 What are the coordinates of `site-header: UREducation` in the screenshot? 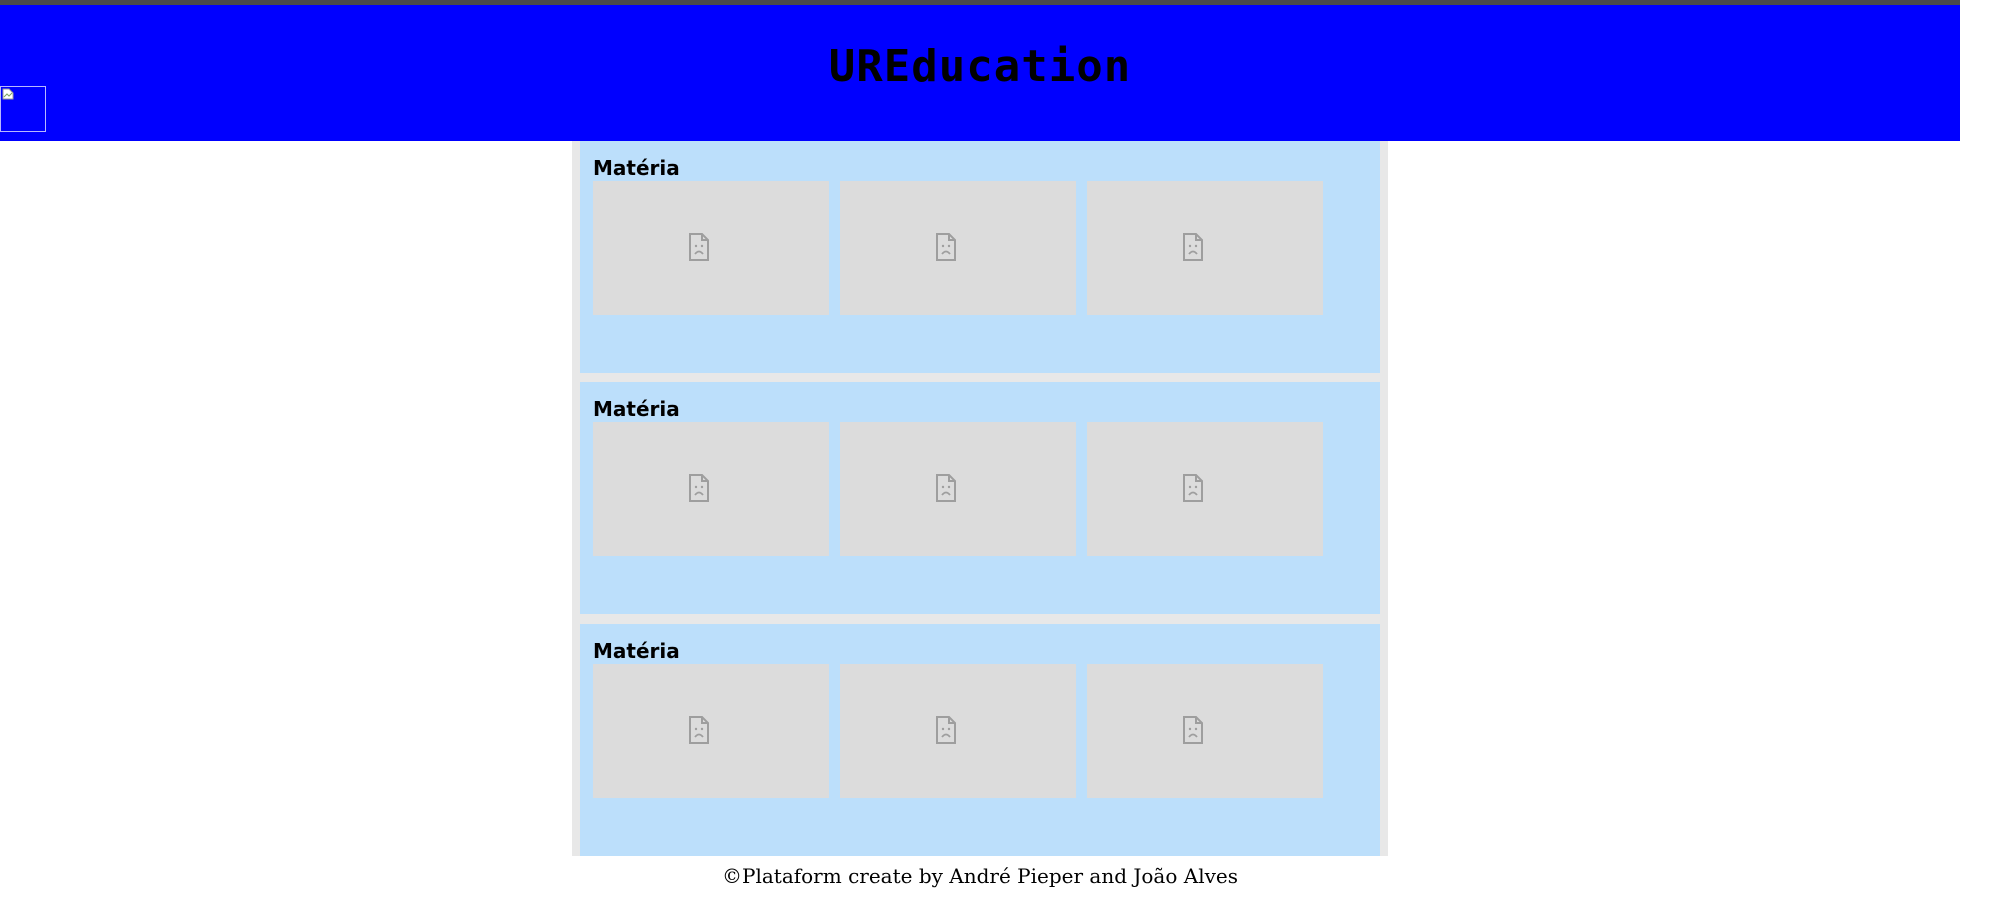 It's located at (980, 73).